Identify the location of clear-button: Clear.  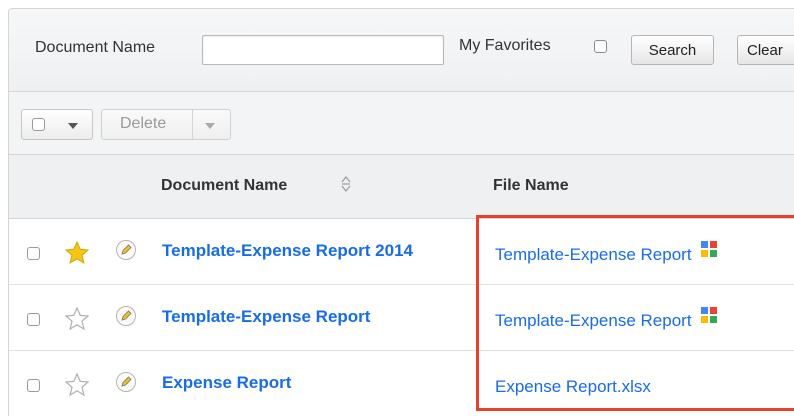
(765, 50).